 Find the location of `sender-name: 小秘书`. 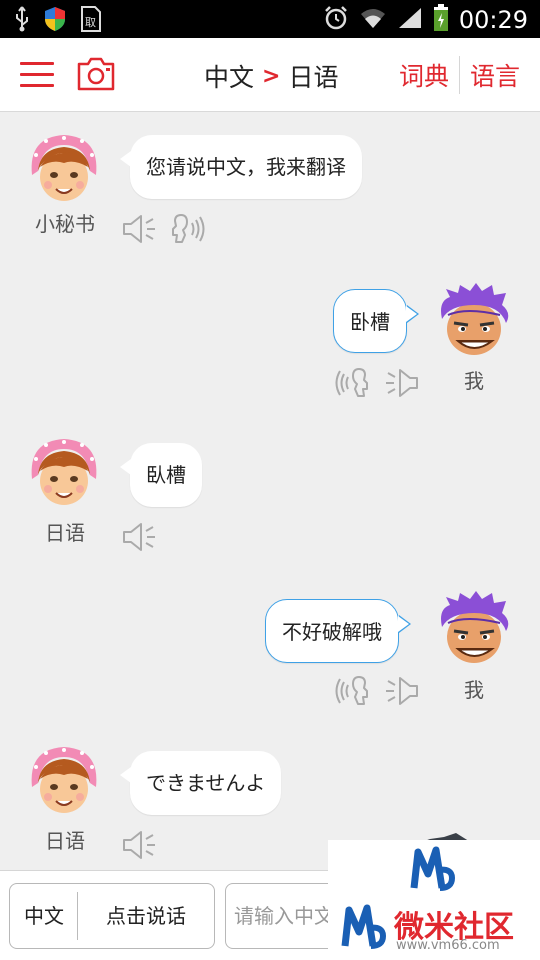

sender-name: 小秘书 is located at coordinates (65, 224).